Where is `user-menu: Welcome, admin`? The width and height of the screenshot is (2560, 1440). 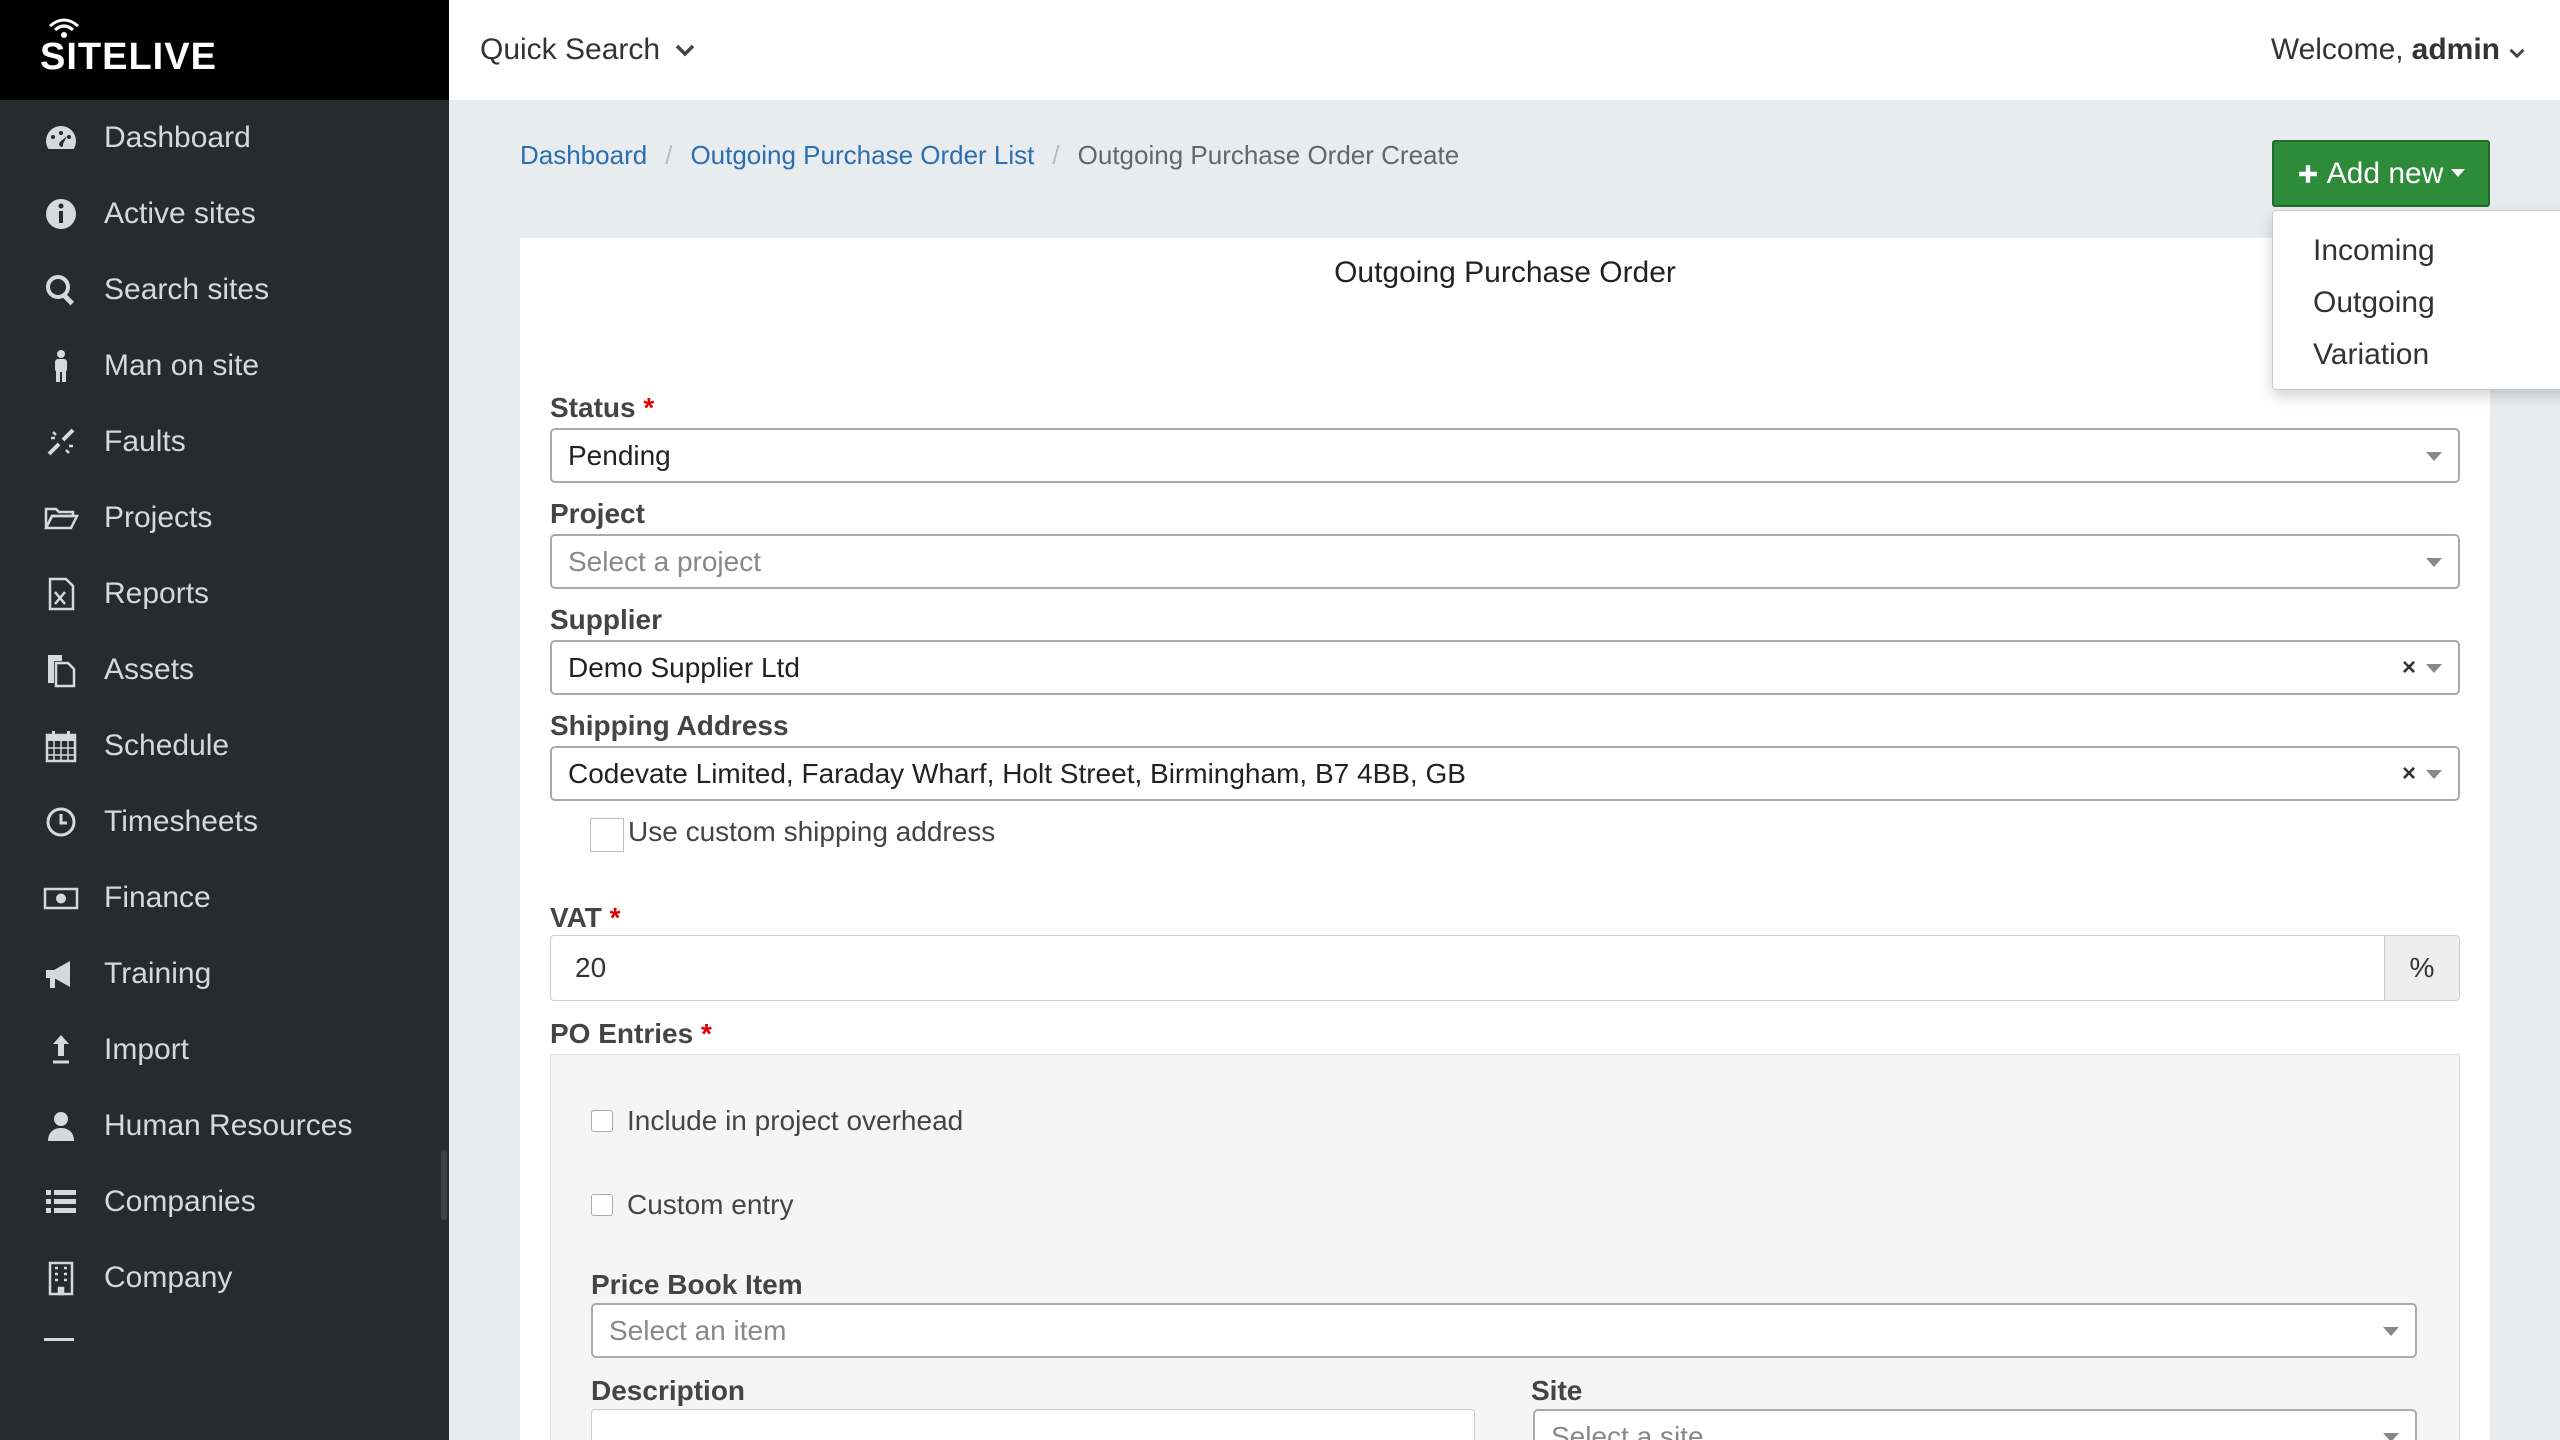
user-menu: Welcome, admin is located at coordinates (2398, 50).